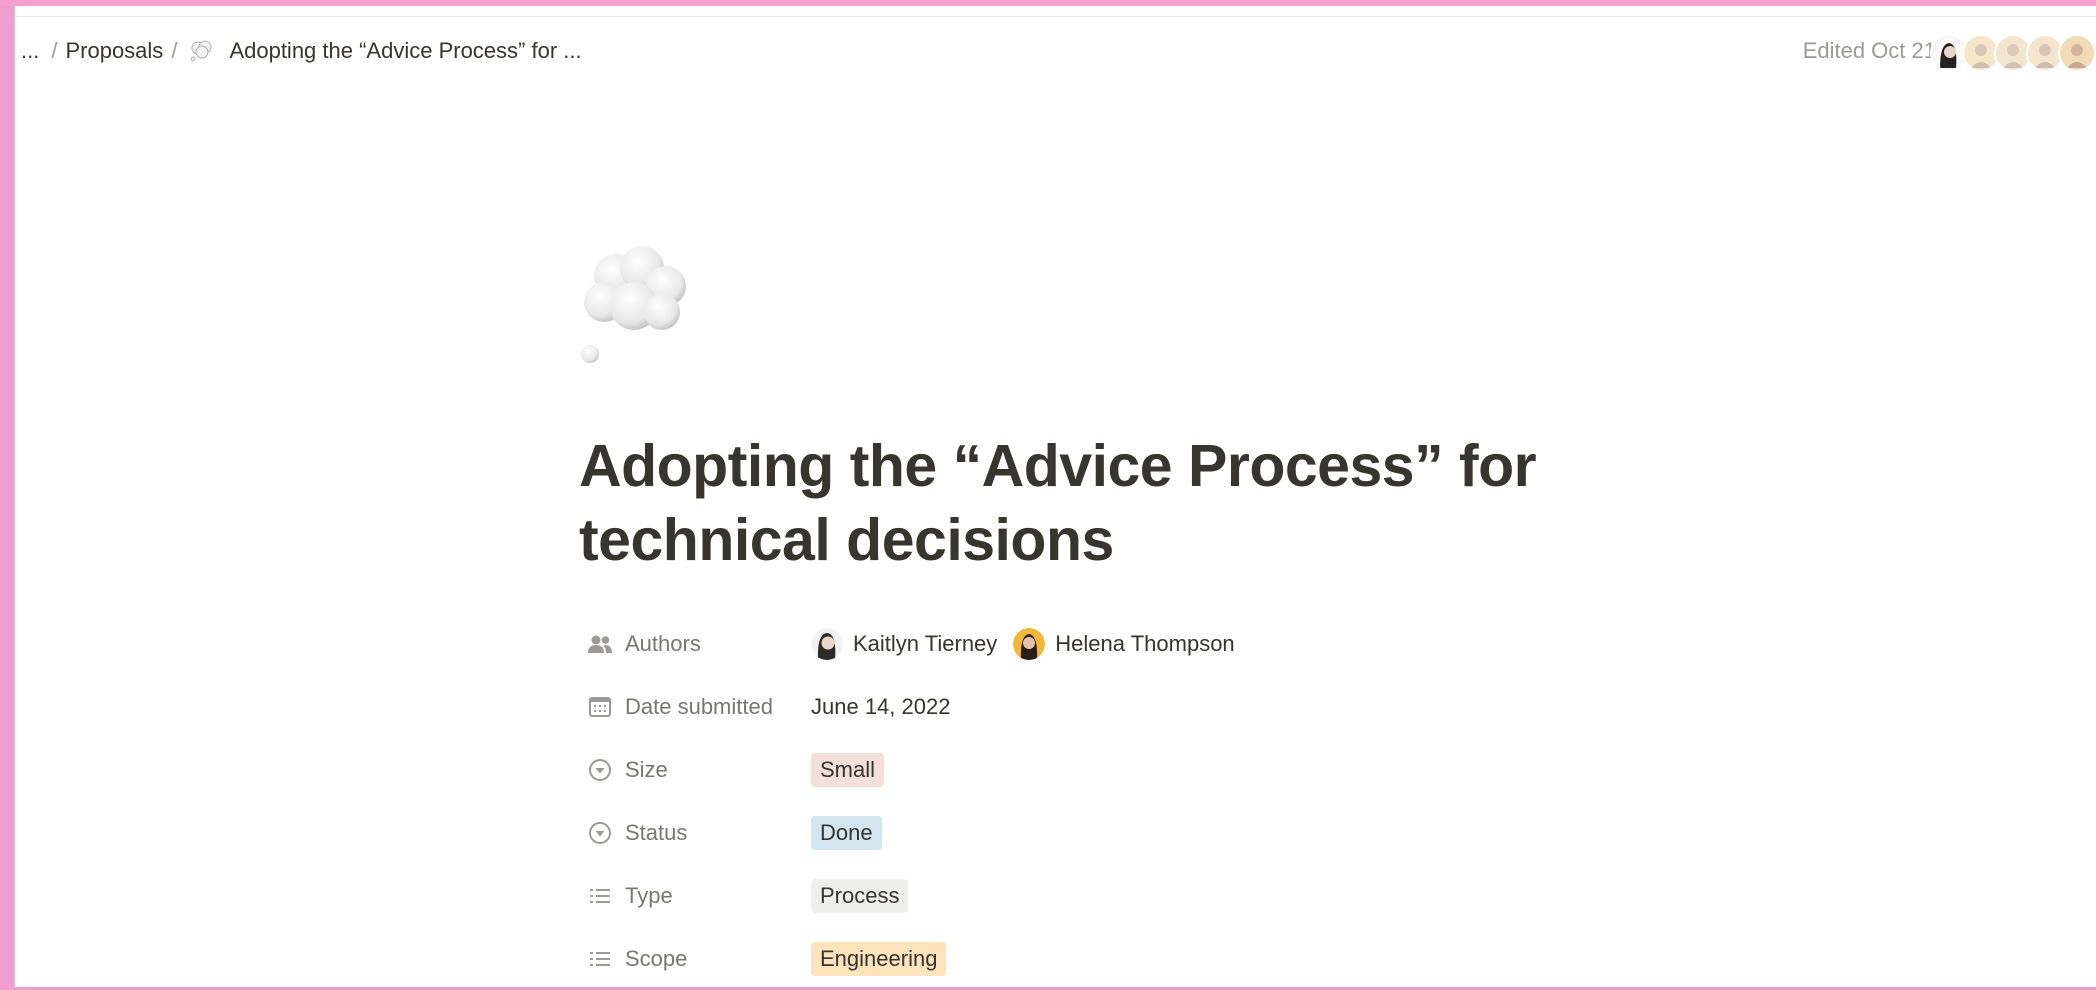 The image size is (2096, 990). I want to click on calendar-icon, so click(600, 707).